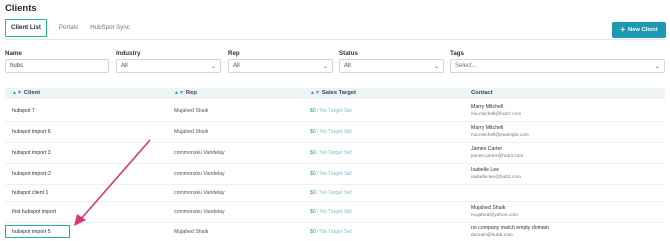 This screenshot has width=670, height=241. I want to click on annotation-arrow, so click(112, 182).